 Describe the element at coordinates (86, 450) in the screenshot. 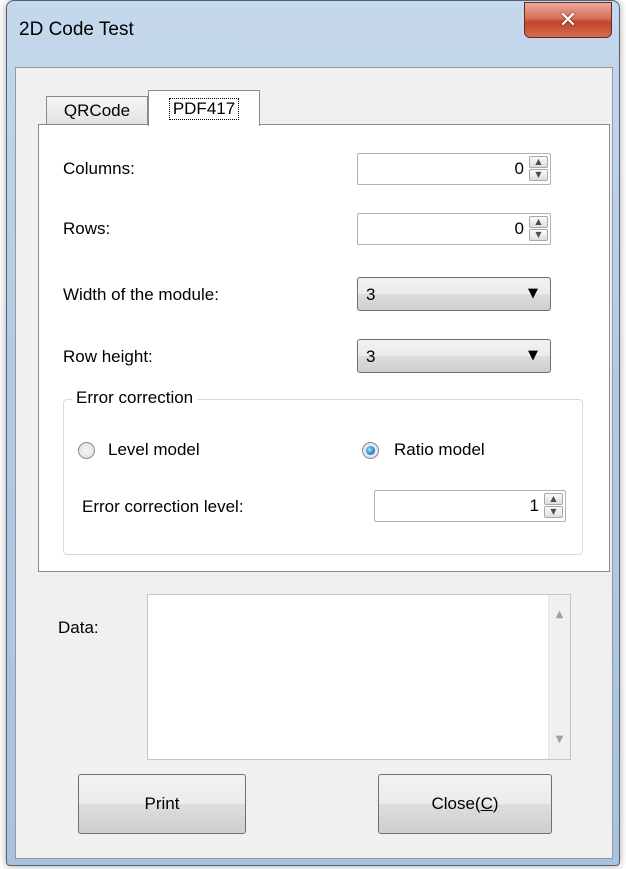

I see `level-model-radio` at that location.